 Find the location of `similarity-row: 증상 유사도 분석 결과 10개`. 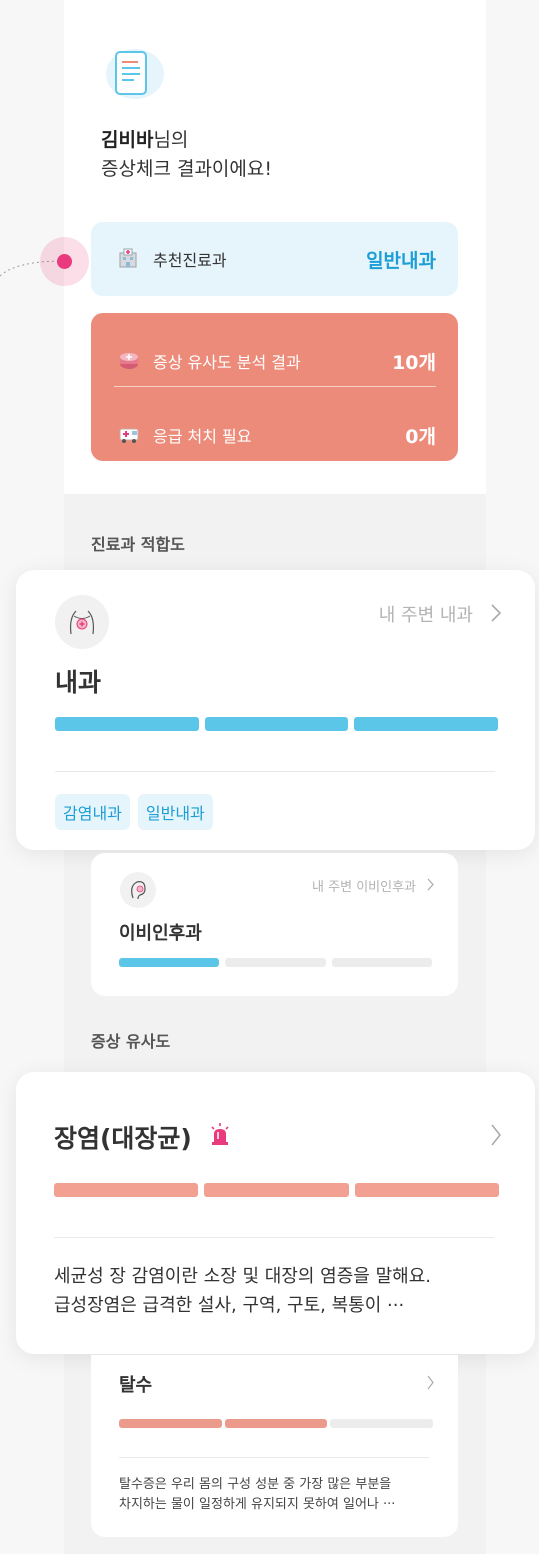

similarity-row: 증상 유사도 분석 결과 10개 is located at coordinates (274, 360).